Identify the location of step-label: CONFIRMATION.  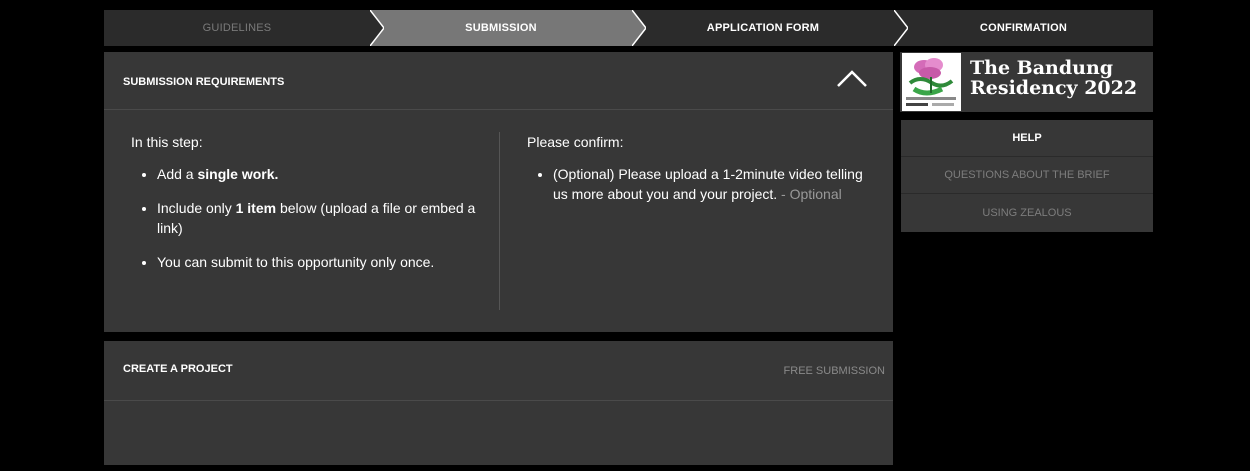
(1023, 28).